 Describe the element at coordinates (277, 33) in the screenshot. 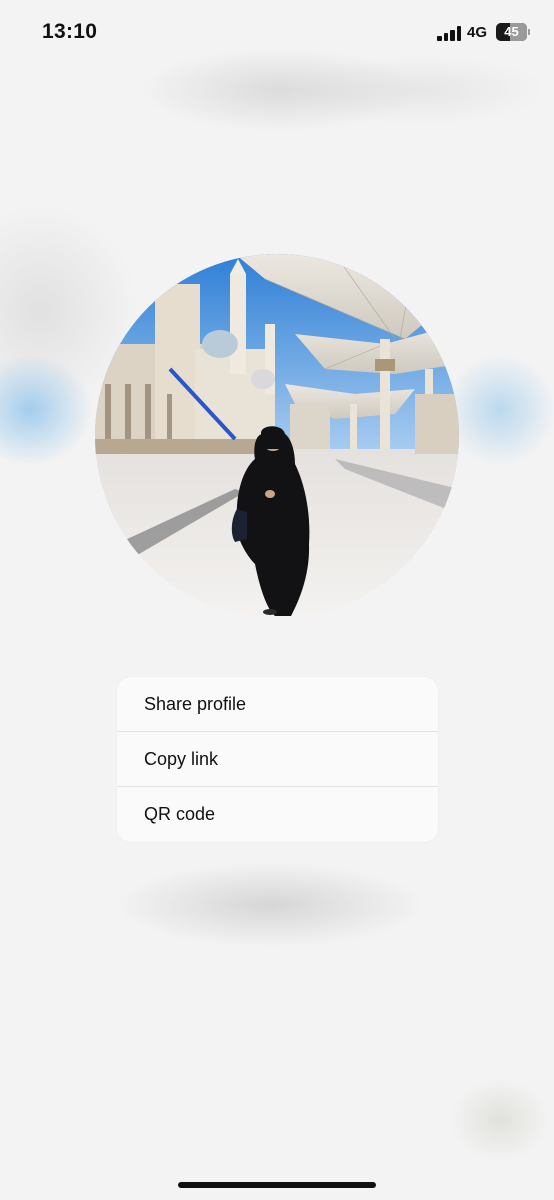

I see `status-bar: 13:10 4G 45` at that location.